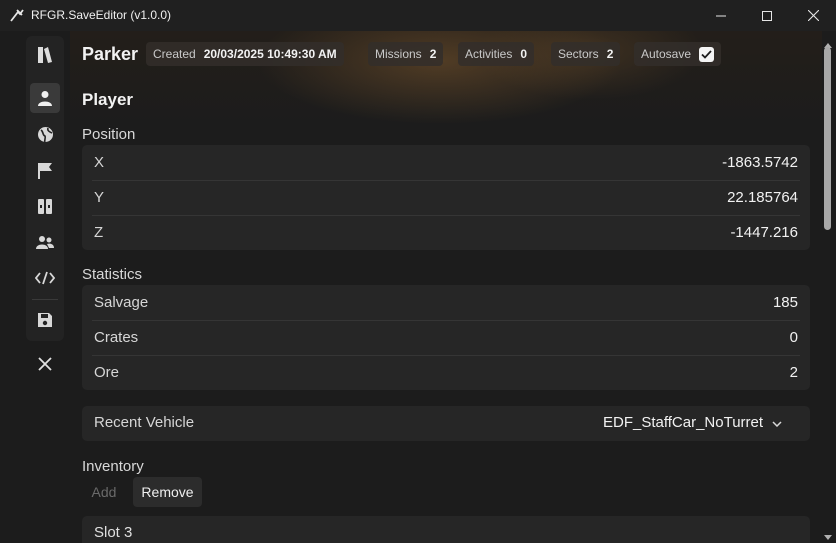 This screenshot has width=836, height=543. I want to click on checkmark-icon, so click(706, 54).